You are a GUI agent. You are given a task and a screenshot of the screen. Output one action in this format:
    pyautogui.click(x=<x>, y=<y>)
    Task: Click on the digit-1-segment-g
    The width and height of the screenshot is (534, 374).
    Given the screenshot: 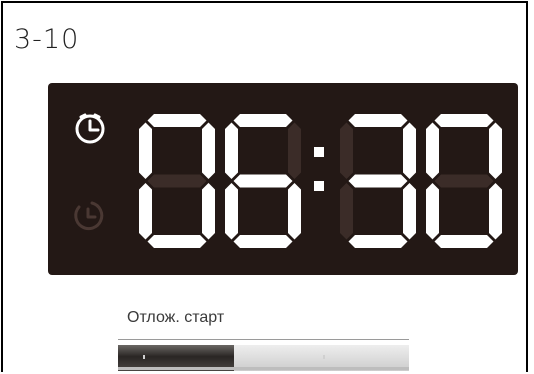 What is the action you would take?
    pyautogui.click(x=263, y=181)
    